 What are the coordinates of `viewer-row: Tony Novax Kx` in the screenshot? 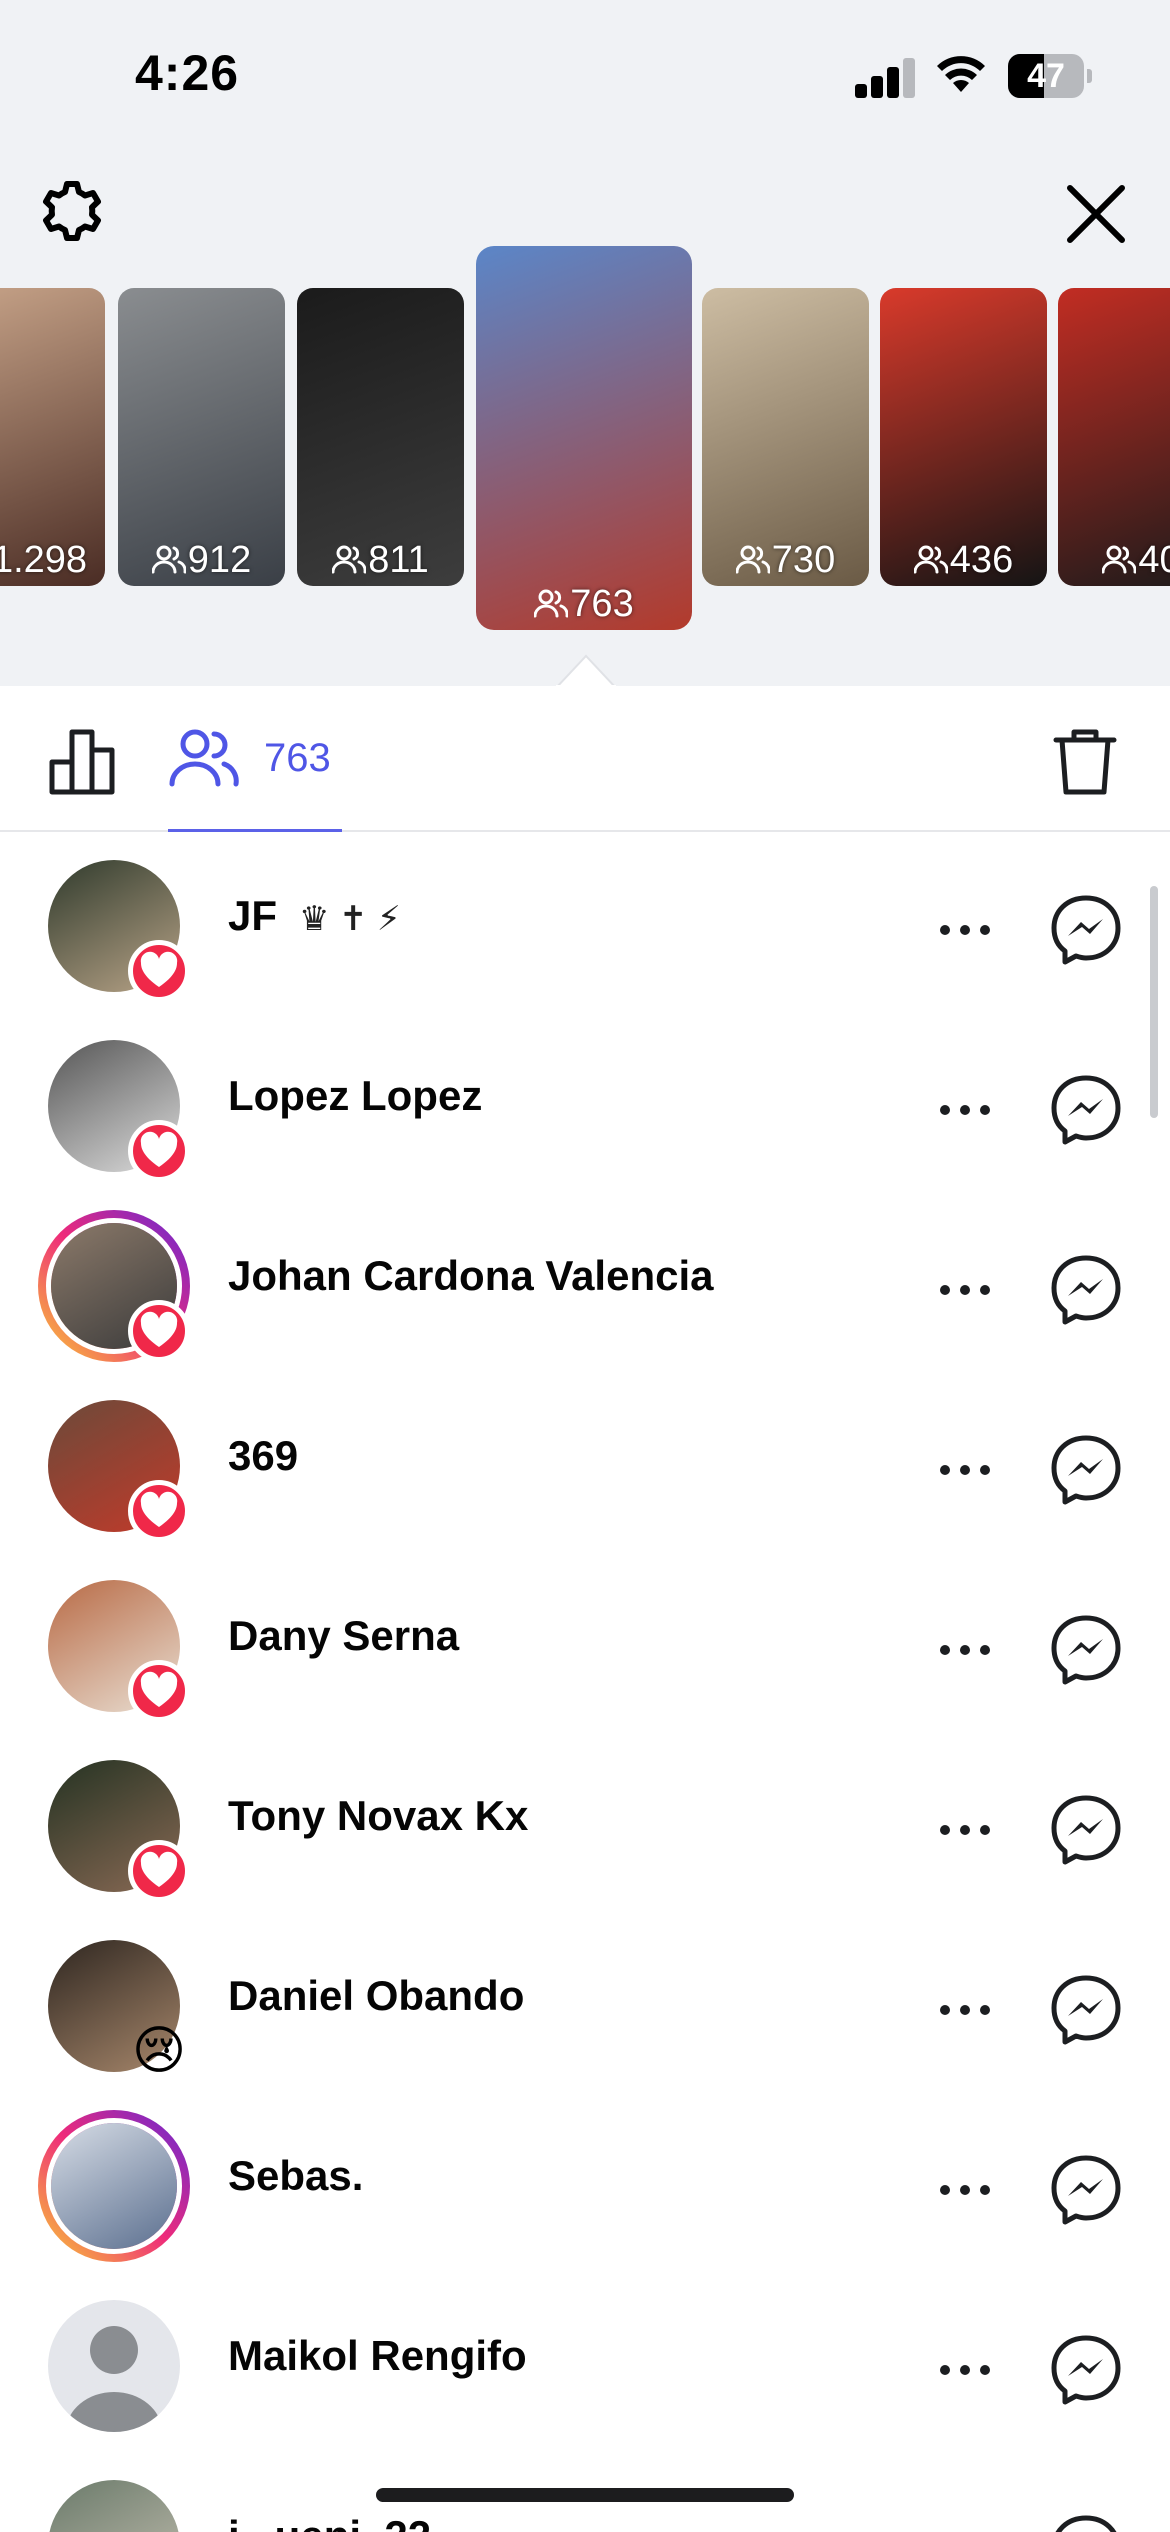 It's located at (585, 1822).